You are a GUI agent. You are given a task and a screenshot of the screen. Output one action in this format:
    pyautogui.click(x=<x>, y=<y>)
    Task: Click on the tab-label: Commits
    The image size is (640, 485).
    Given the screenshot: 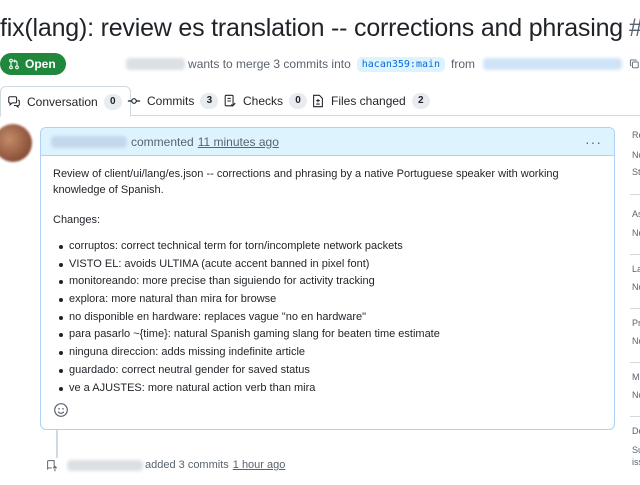 What is the action you would take?
    pyautogui.click(x=171, y=101)
    